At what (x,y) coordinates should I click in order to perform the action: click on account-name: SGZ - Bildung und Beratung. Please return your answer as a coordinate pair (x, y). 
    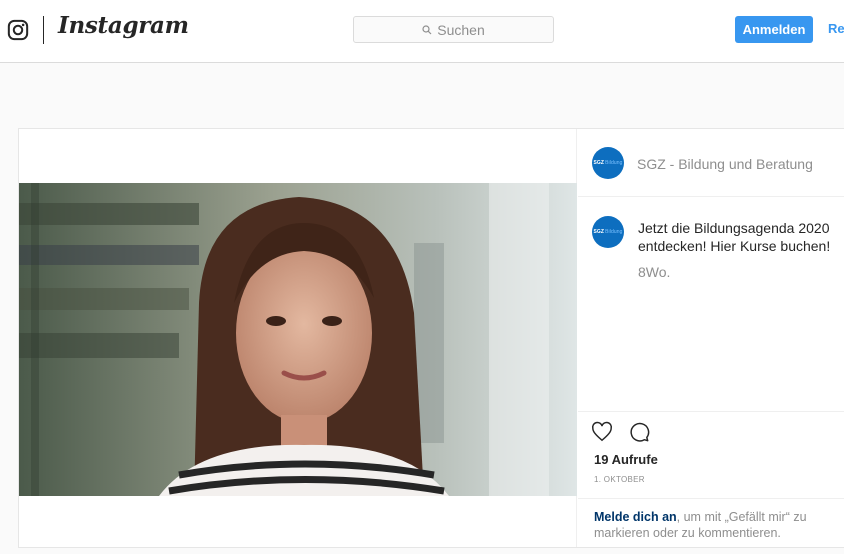
    Looking at the image, I should click on (725, 164).